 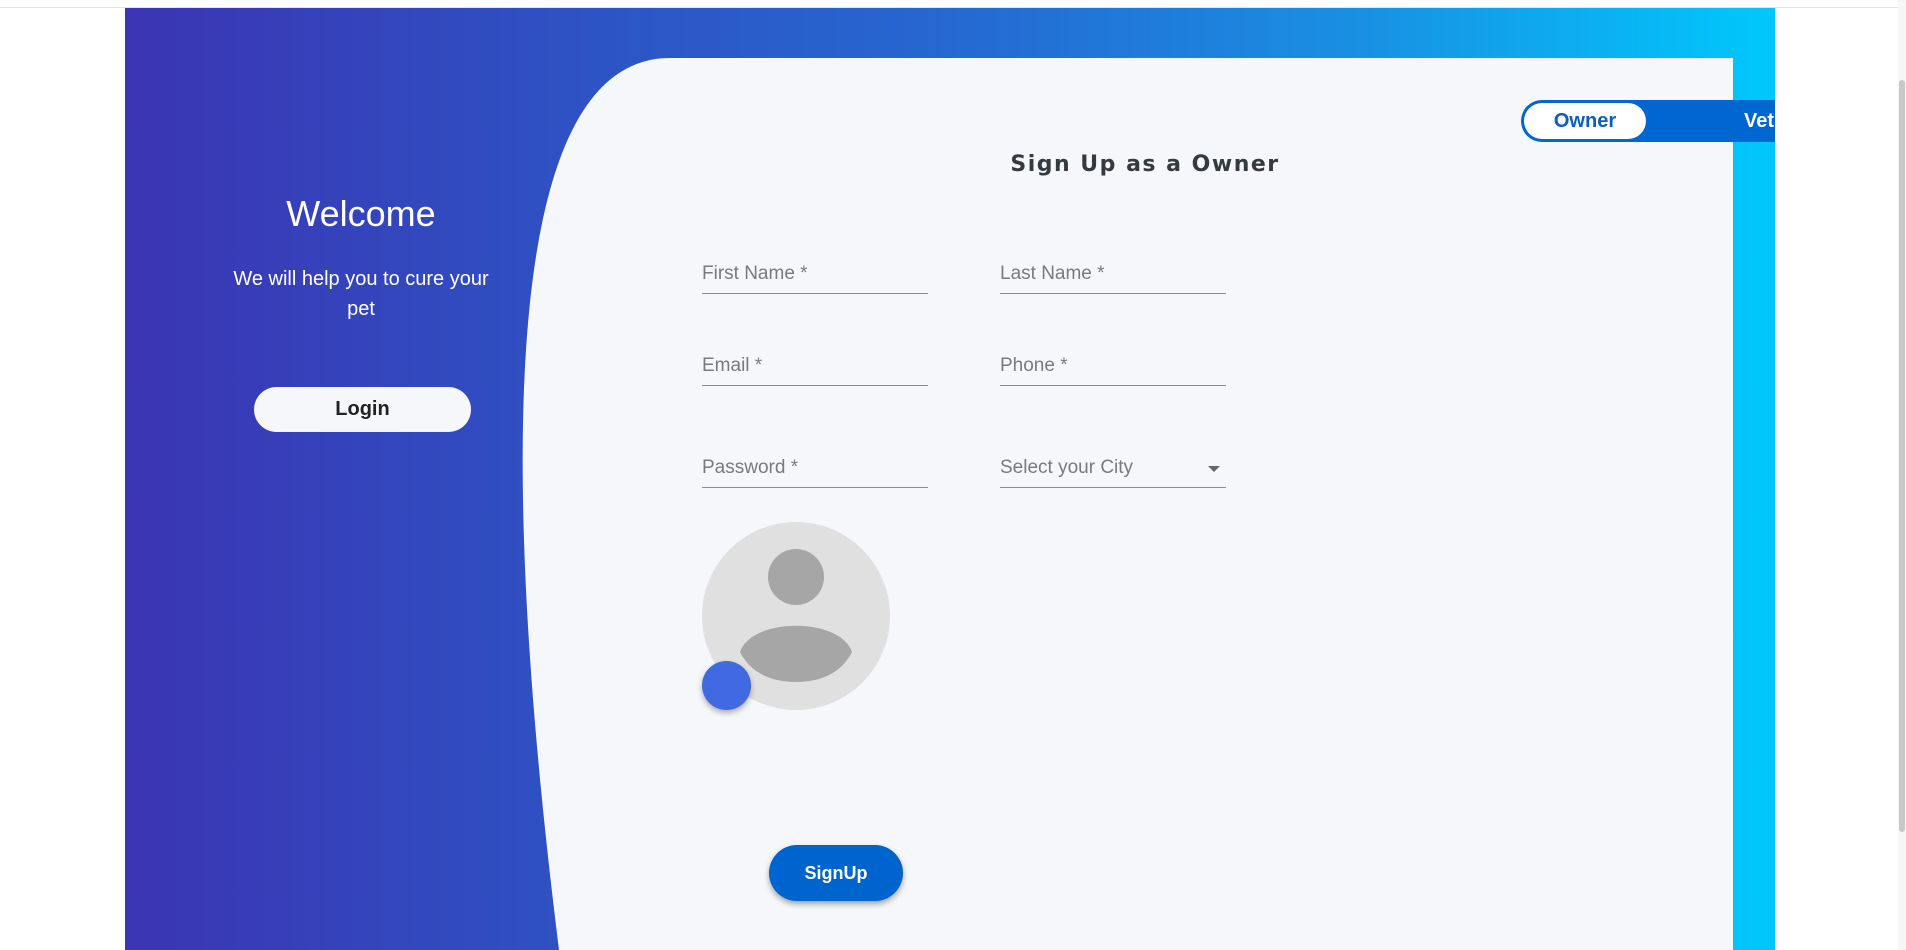 What do you see at coordinates (1902, 456) in the screenshot?
I see `scrollbar-thumb` at bounding box center [1902, 456].